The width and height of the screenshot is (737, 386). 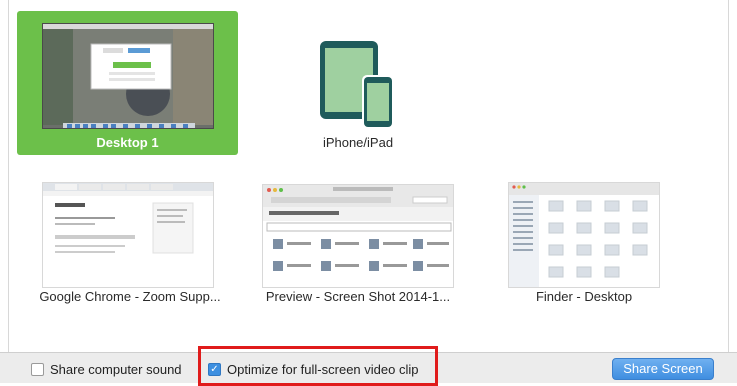 I want to click on iphone-ipad-icon, so click(x=357, y=85).